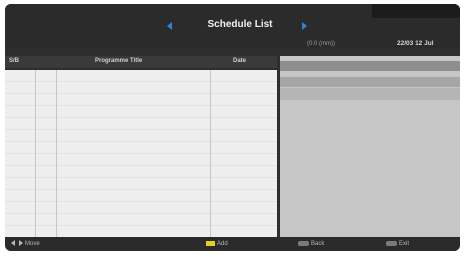  I want to click on header-top-band, so click(416, 11).